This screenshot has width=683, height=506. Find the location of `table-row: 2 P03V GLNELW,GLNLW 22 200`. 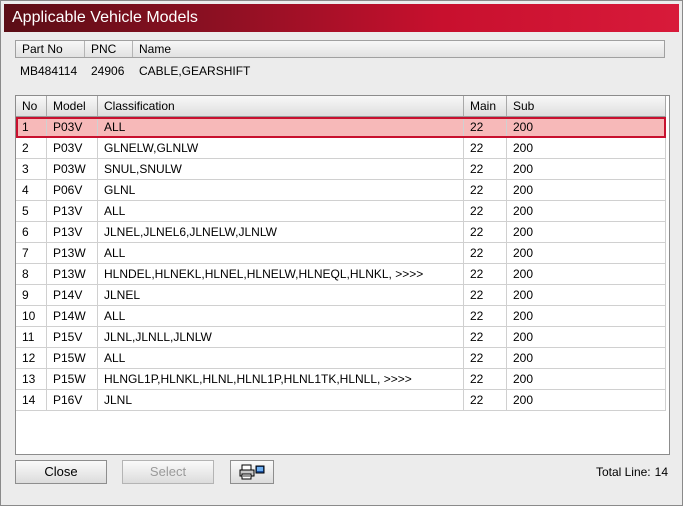

table-row: 2 P03V GLNELW,GLNLW 22 200 is located at coordinates (341, 148).